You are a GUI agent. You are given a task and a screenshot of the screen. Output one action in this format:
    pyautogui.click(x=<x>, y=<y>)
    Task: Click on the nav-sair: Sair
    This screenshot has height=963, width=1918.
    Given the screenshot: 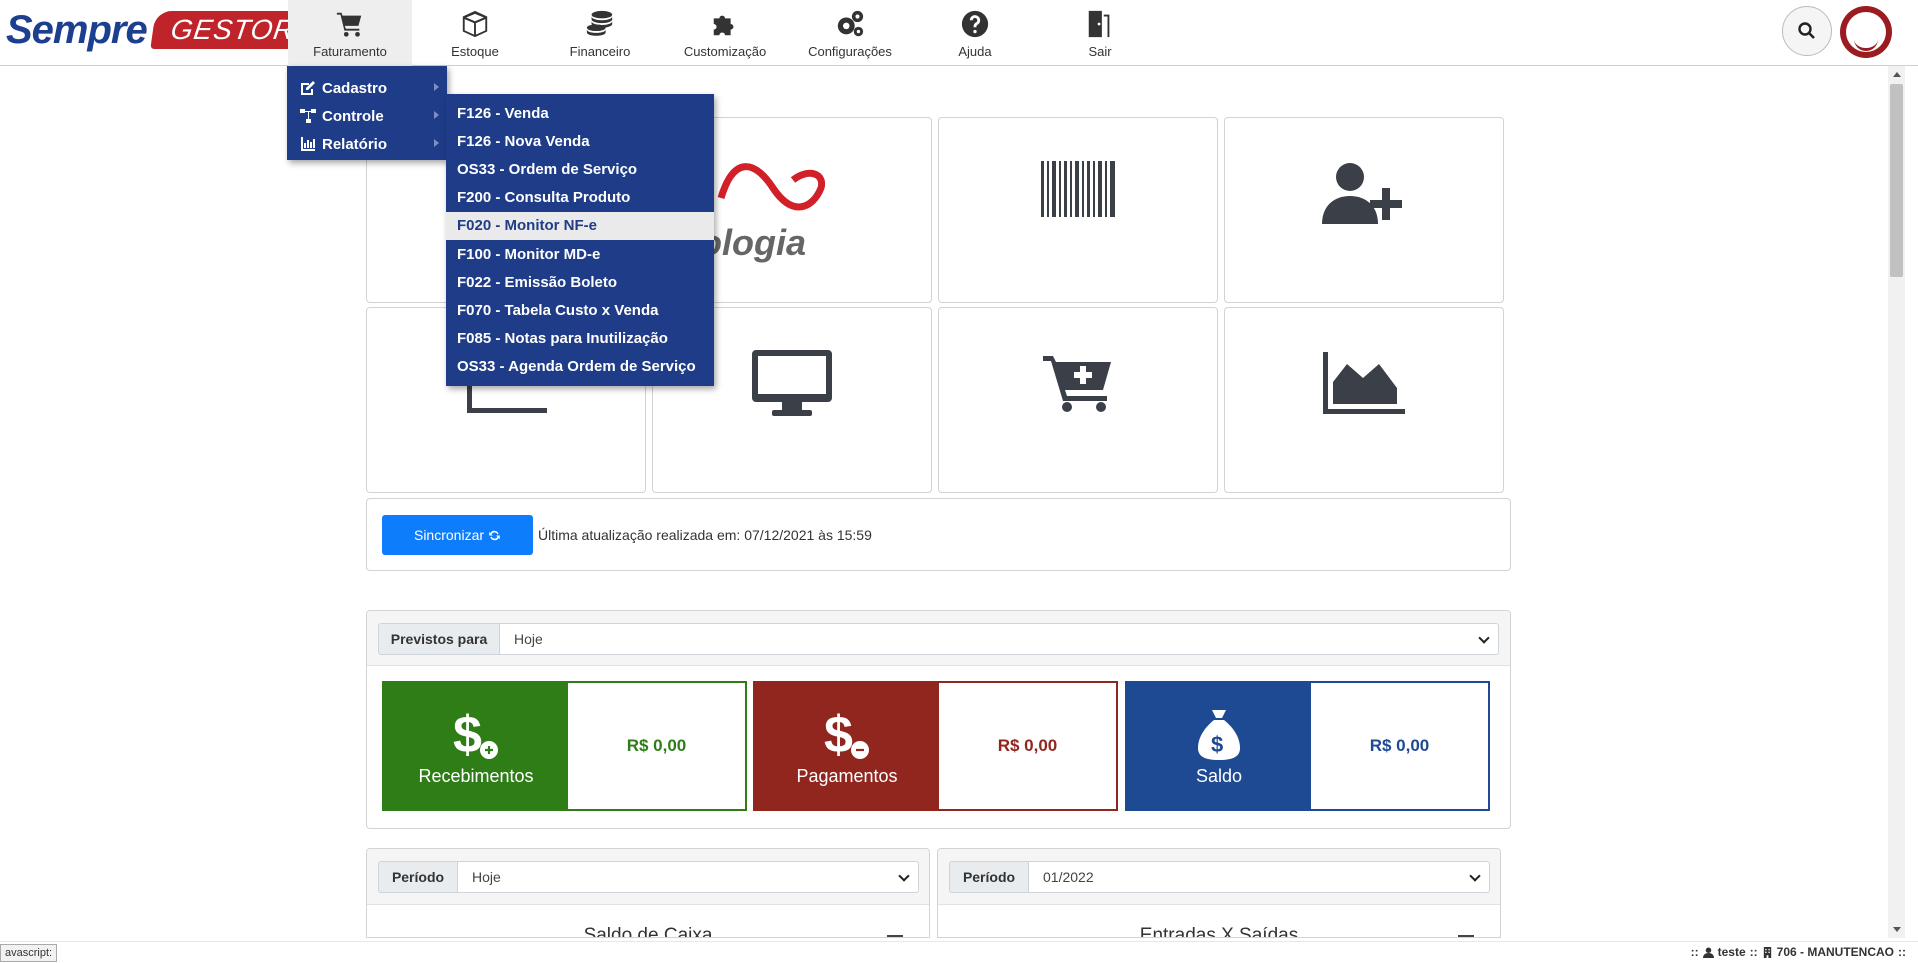 What is the action you would take?
    pyautogui.click(x=1100, y=33)
    